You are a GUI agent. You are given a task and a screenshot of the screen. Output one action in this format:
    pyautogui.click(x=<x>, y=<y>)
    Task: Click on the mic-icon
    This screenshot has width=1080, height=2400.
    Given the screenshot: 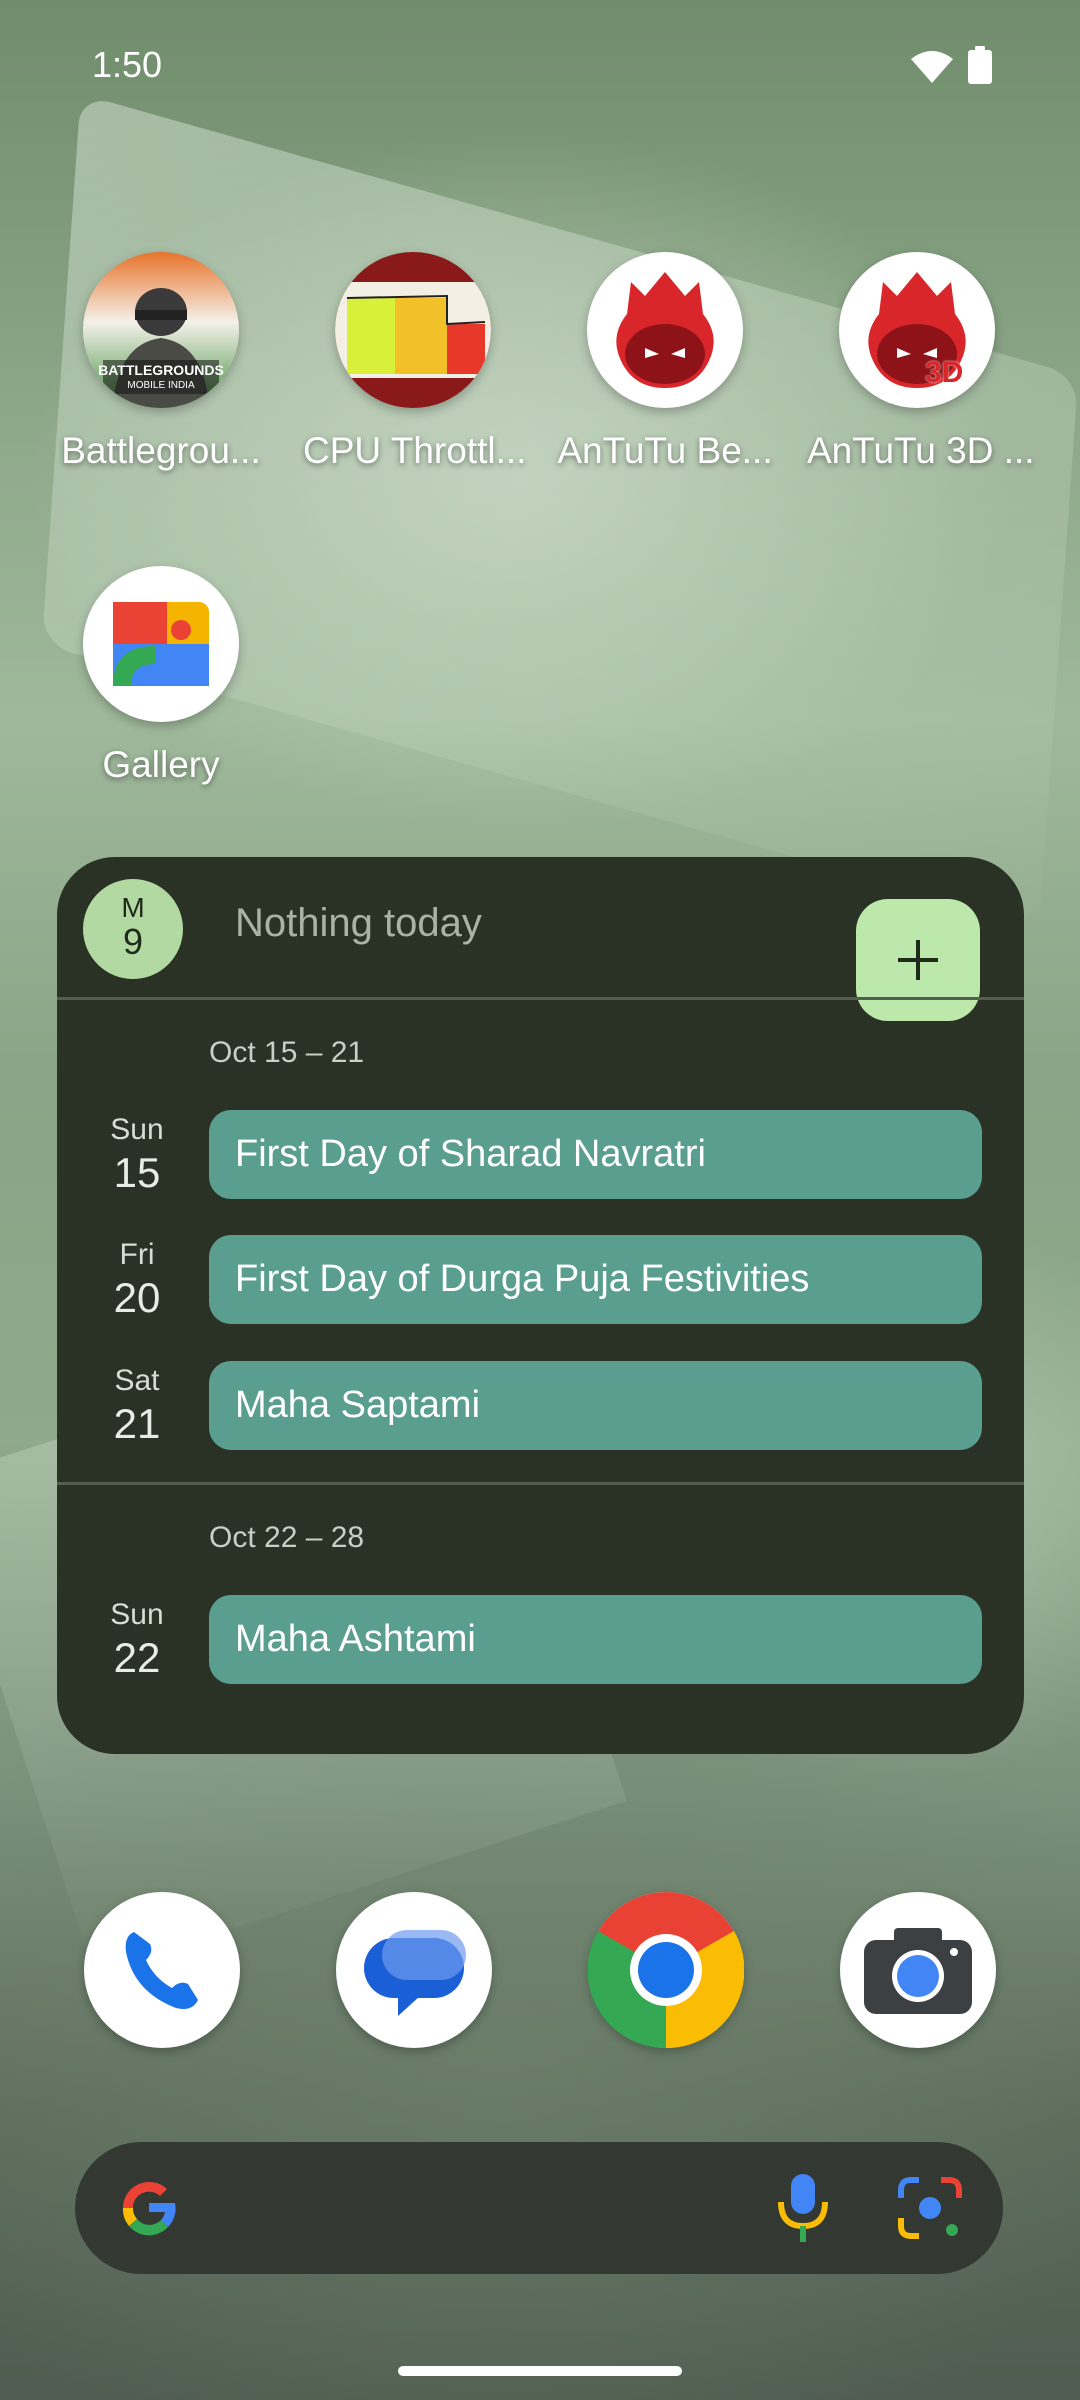 What is the action you would take?
    pyautogui.click(x=803, y=2208)
    